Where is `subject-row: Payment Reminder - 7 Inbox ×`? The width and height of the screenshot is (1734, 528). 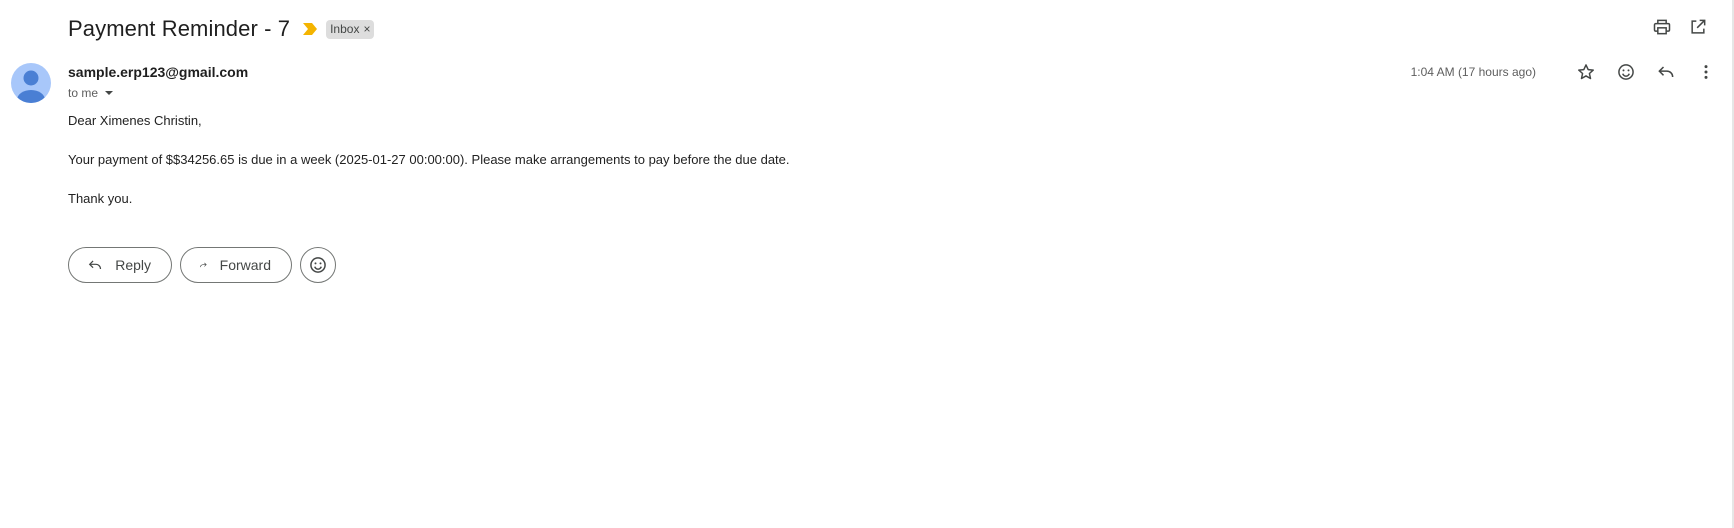
subject-row: Payment Reminder - 7 Inbox × is located at coordinates (221, 29).